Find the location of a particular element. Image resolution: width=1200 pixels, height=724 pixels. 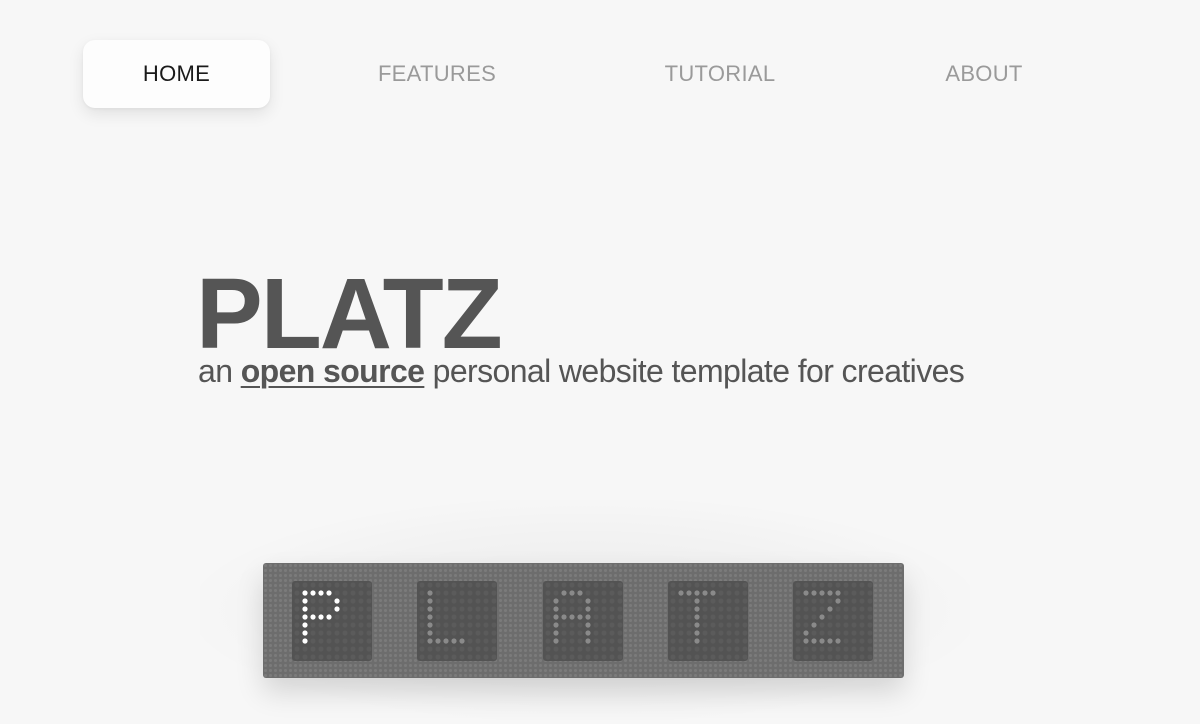

nav-tutorial-link: TUTORIAL is located at coordinates (720, 74).